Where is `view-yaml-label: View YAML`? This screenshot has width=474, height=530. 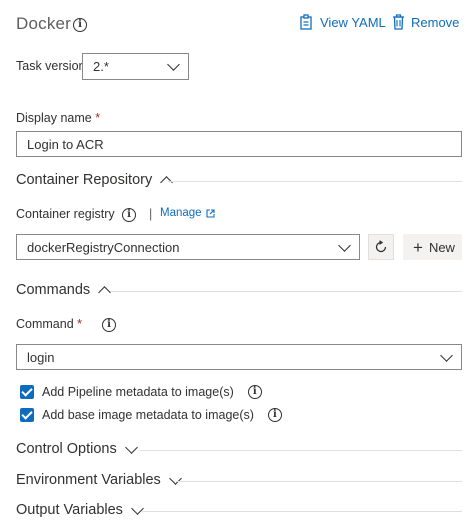
view-yaml-label: View YAML is located at coordinates (353, 22).